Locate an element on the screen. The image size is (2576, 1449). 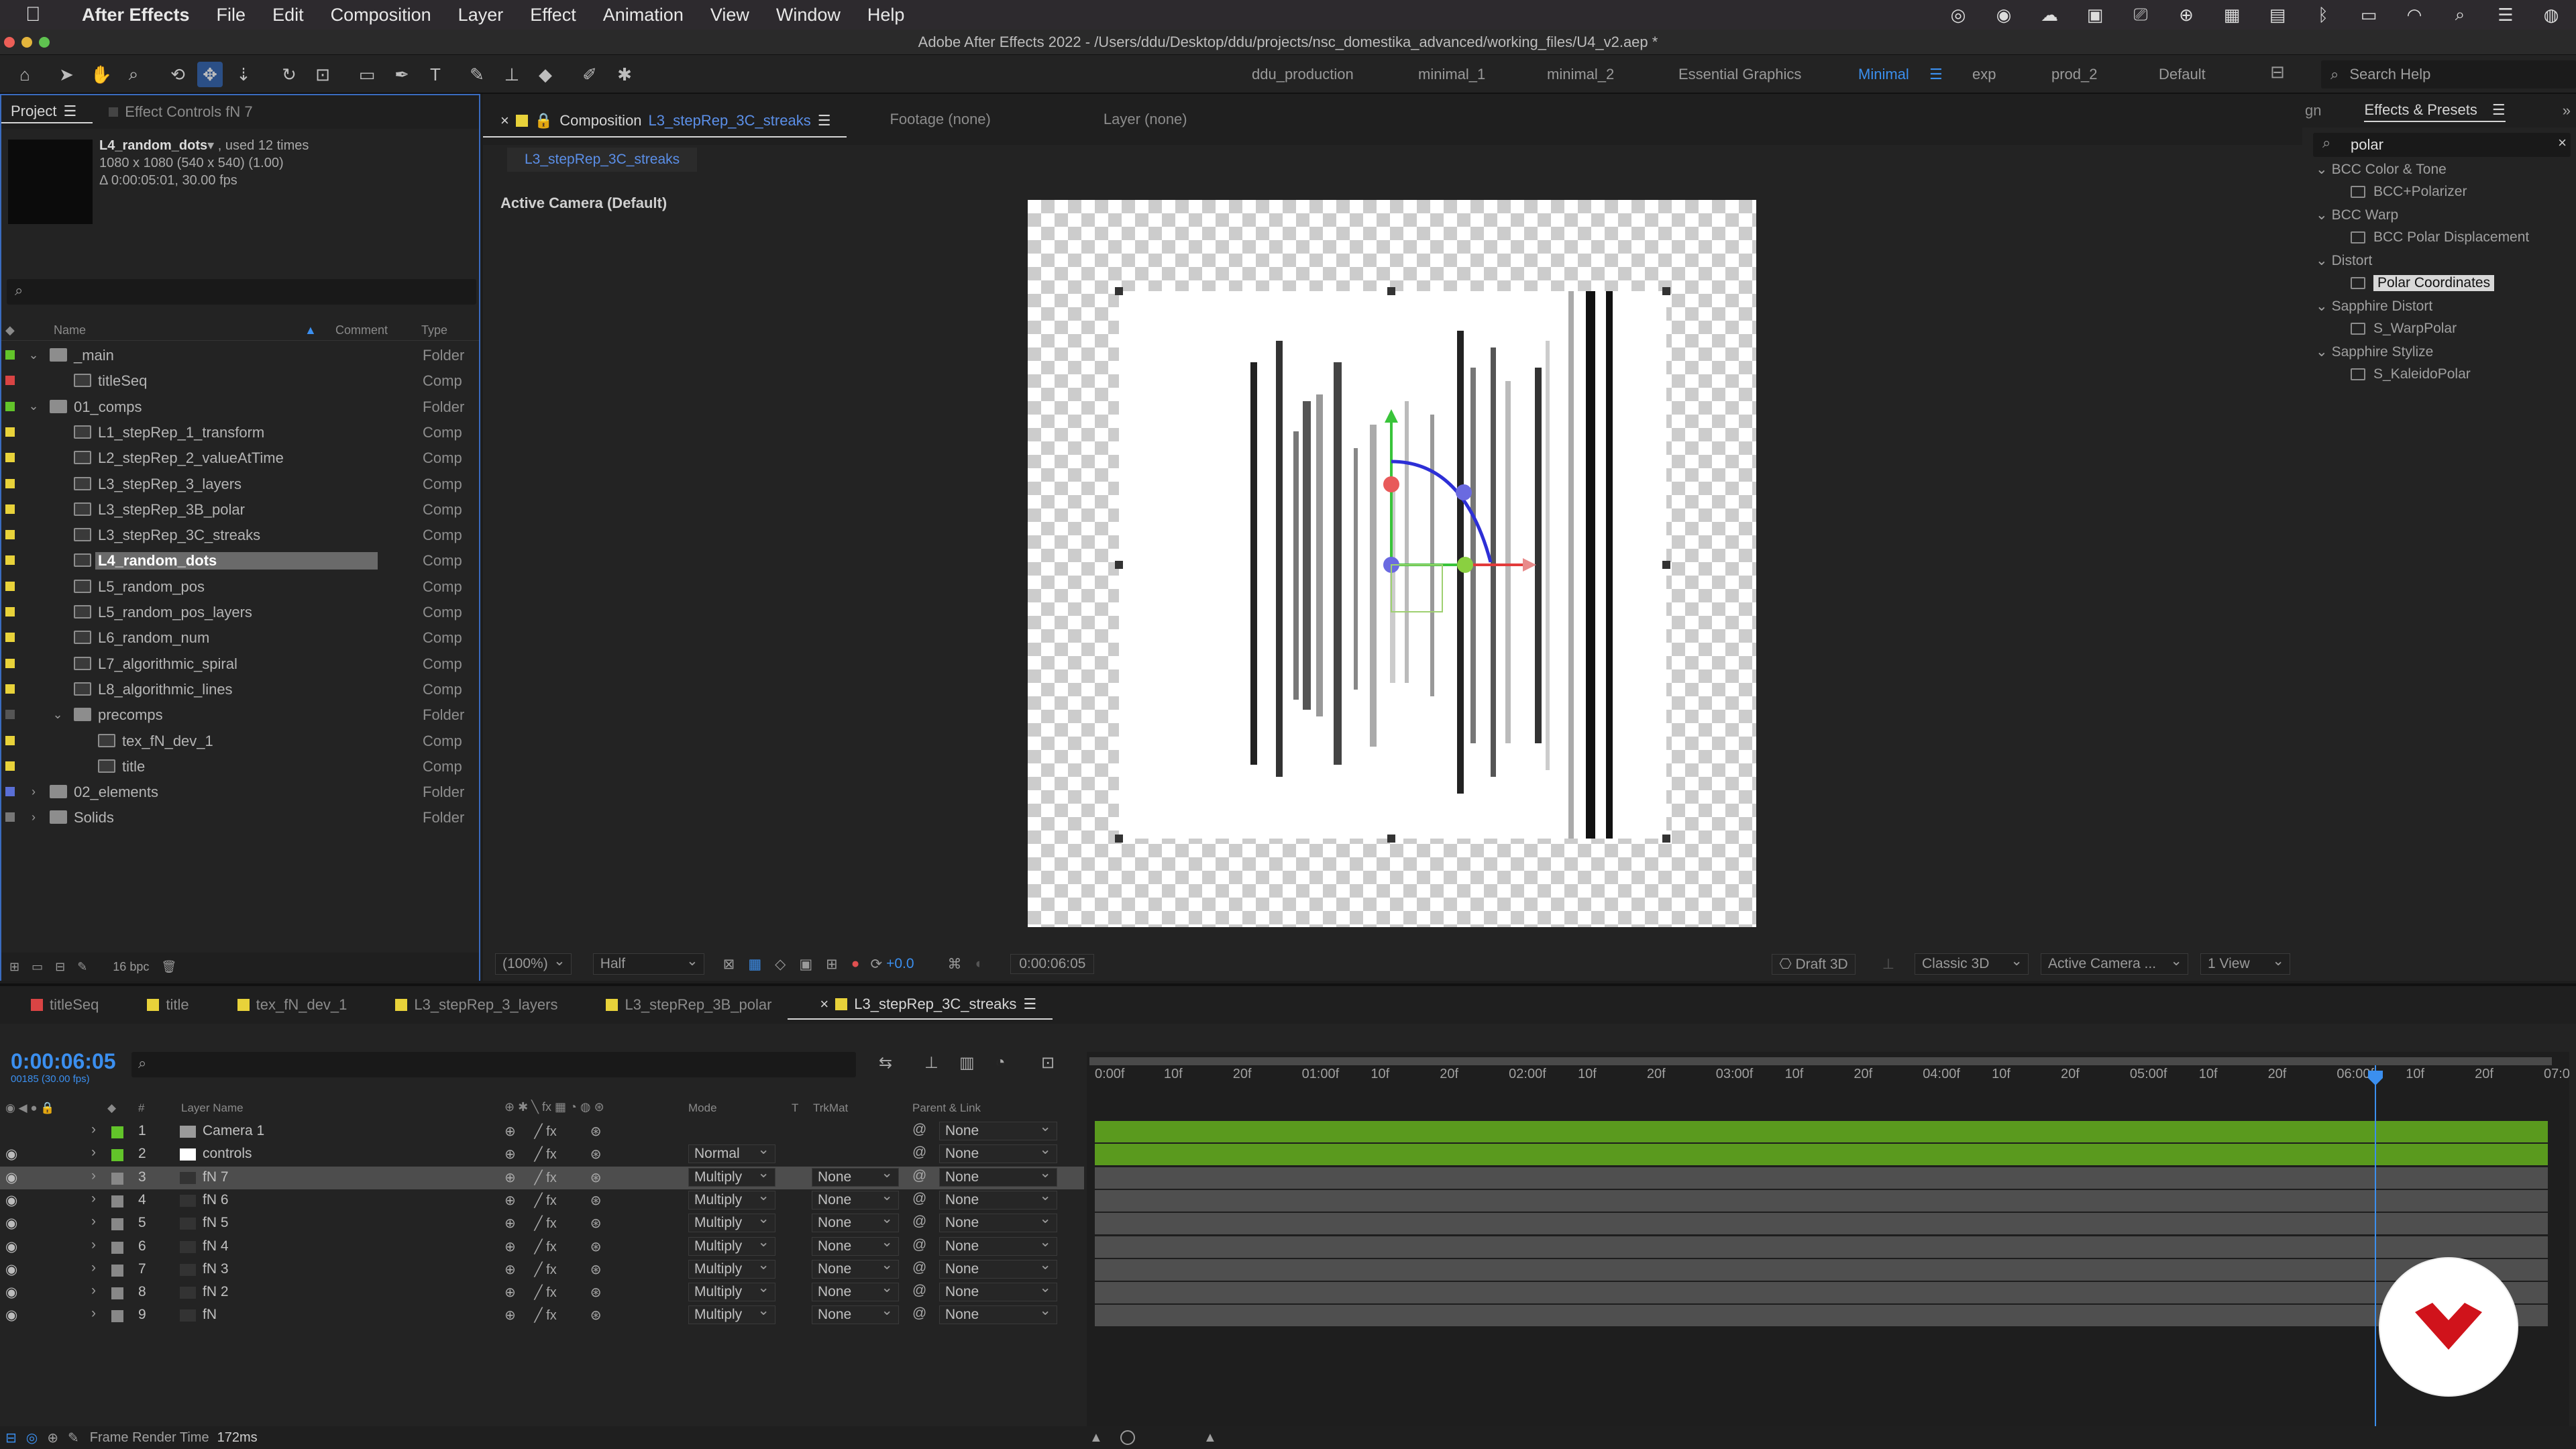
resolution-dropdown: Half is located at coordinates (648, 963).